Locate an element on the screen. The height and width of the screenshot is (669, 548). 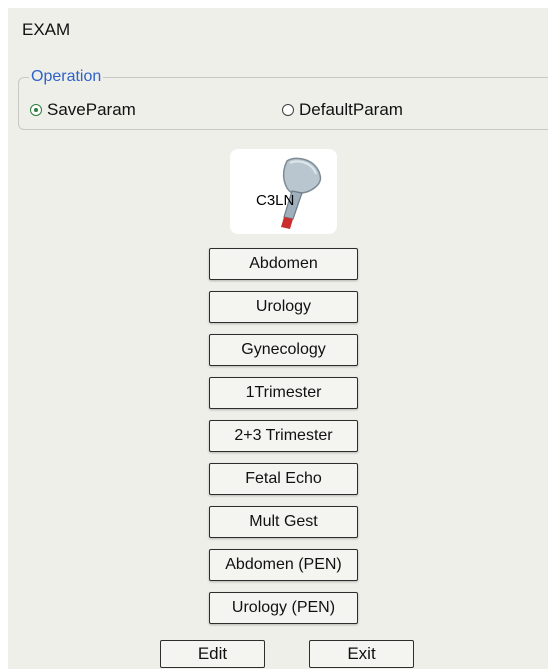
preset-urology-button: Urology is located at coordinates (283, 307).